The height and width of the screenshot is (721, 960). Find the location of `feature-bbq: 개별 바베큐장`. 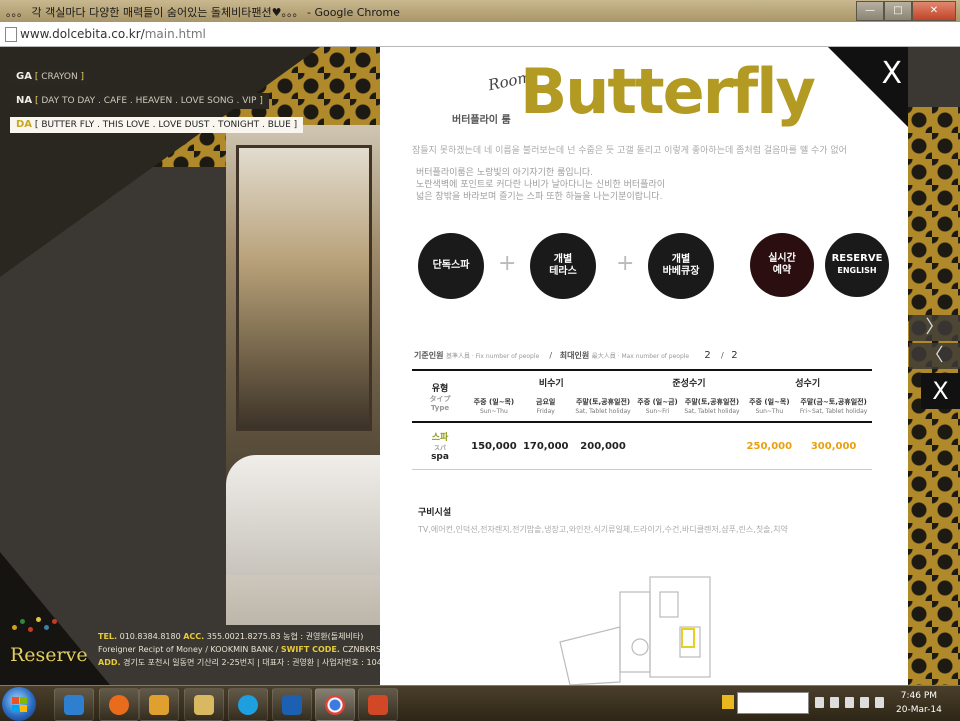

feature-bbq: 개별 바베큐장 is located at coordinates (681, 266).